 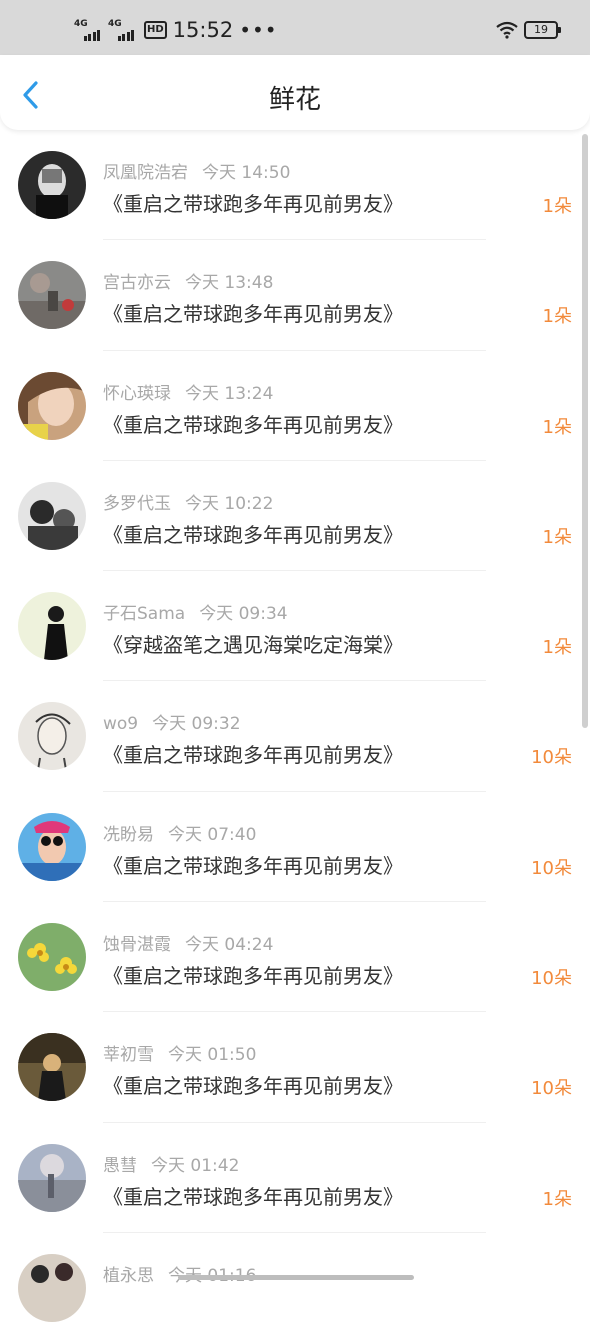 What do you see at coordinates (137, 503) in the screenshot?
I see `user-name: 多罗代玉` at bounding box center [137, 503].